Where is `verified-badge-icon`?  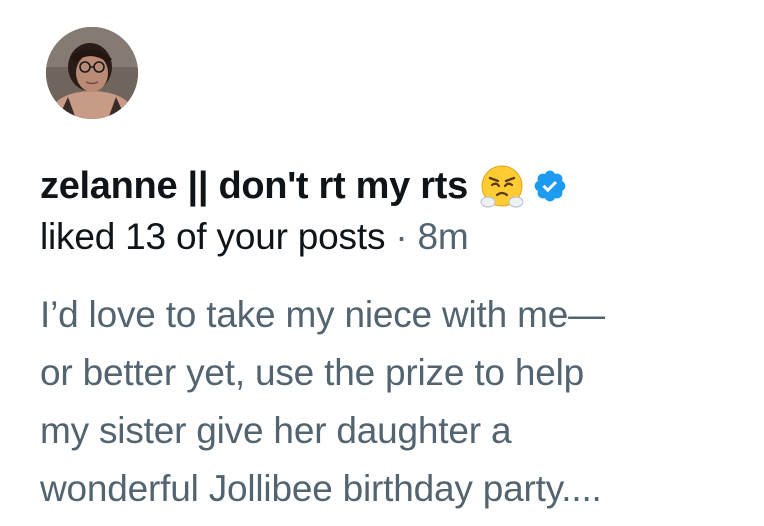
verified-badge-icon is located at coordinates (550, 186).